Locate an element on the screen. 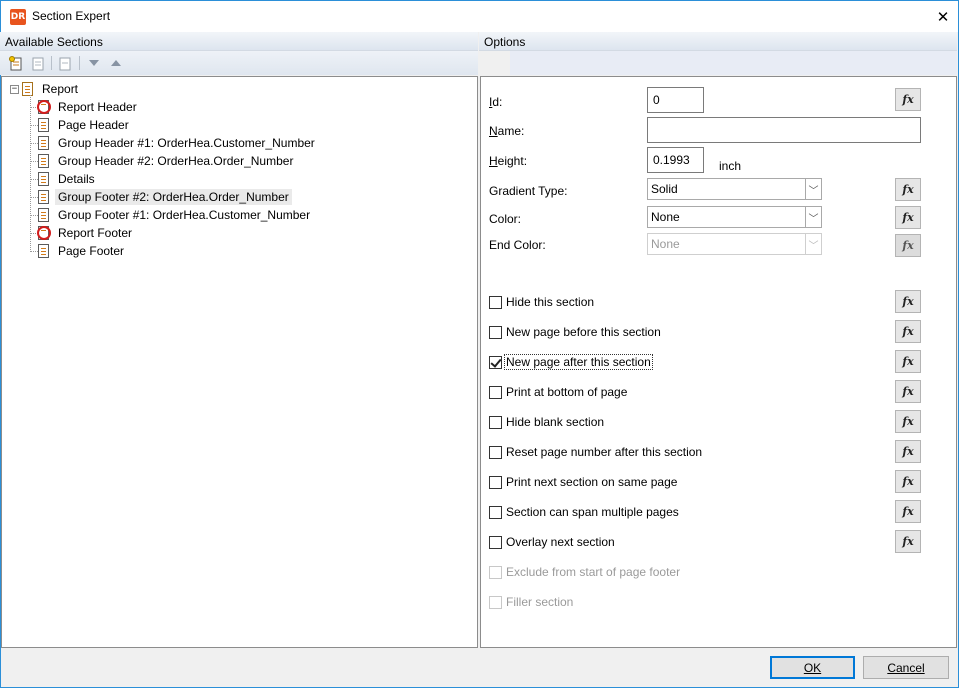 The image size is (959, 688). tree-item-label: Group Header #2: OrderHea.Order_Number is located at coordinates (176, 161).